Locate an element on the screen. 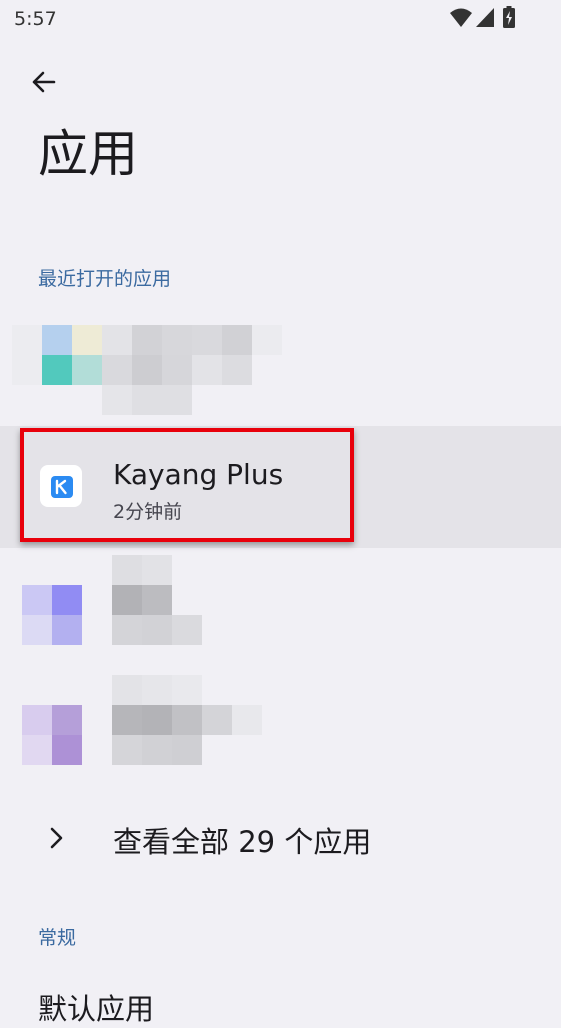 Image resolution: width=561 pixels, height=1028 pixels. arrow-back-icon is located at coordinates (44, 82).